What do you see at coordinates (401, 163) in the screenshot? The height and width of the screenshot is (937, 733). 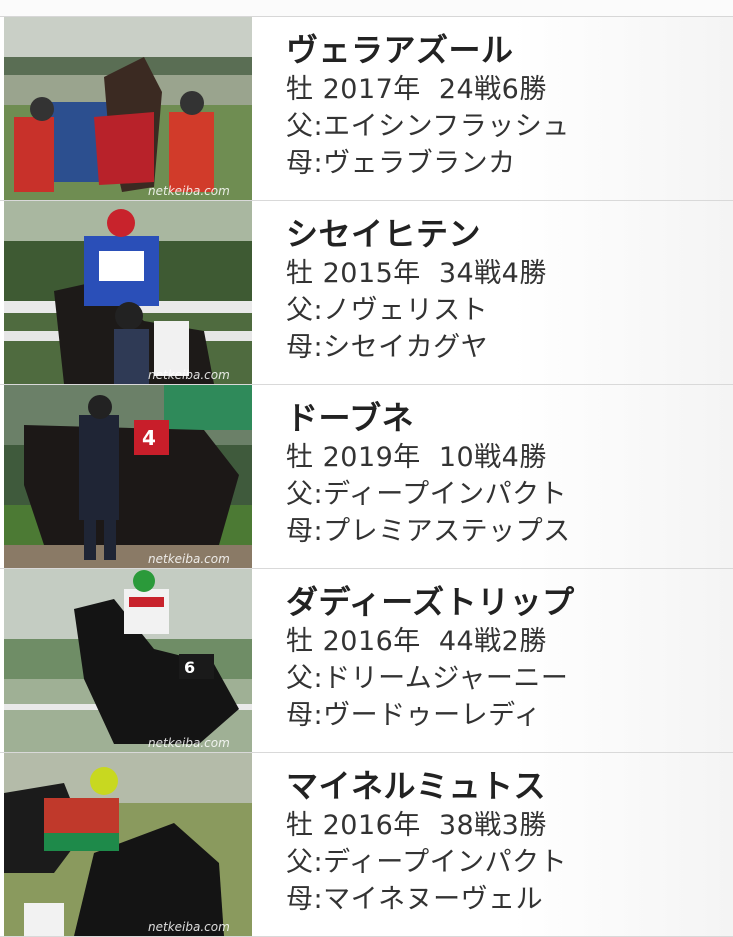 I see `horse-dam: 母:ヴェラブランカ` at bounding box center [401, 163].